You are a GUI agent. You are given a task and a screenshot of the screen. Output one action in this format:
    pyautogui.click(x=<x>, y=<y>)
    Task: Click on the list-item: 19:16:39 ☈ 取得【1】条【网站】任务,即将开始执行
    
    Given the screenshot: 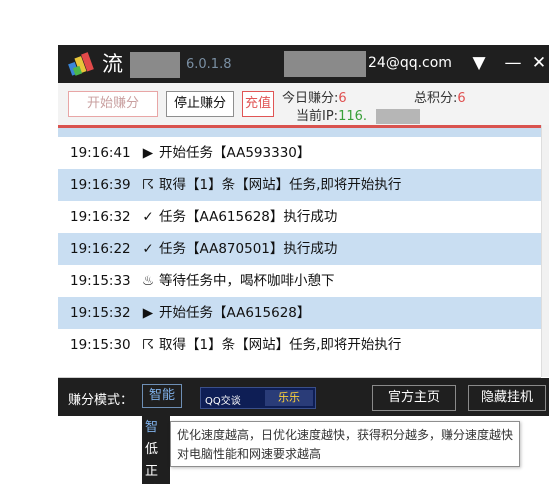 What is the action you would take?
    pyautogui.click(x=299, y=185)
    